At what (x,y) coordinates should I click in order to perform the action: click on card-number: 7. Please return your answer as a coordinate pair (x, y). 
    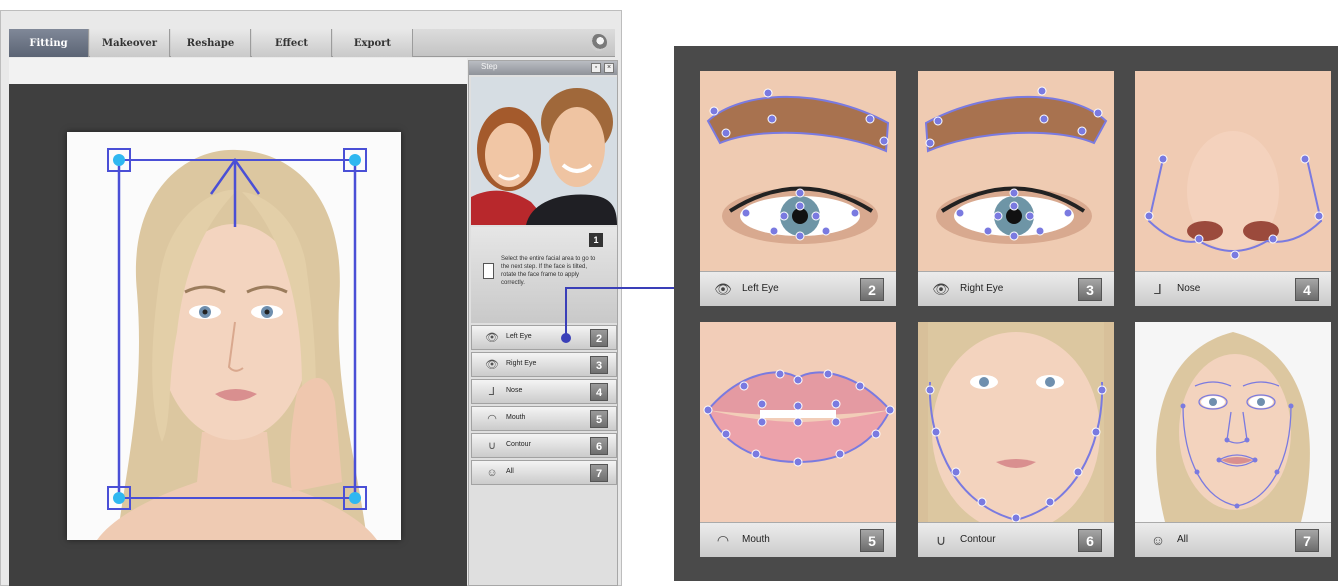
    Looking at the image, I should click on (1307, 540).